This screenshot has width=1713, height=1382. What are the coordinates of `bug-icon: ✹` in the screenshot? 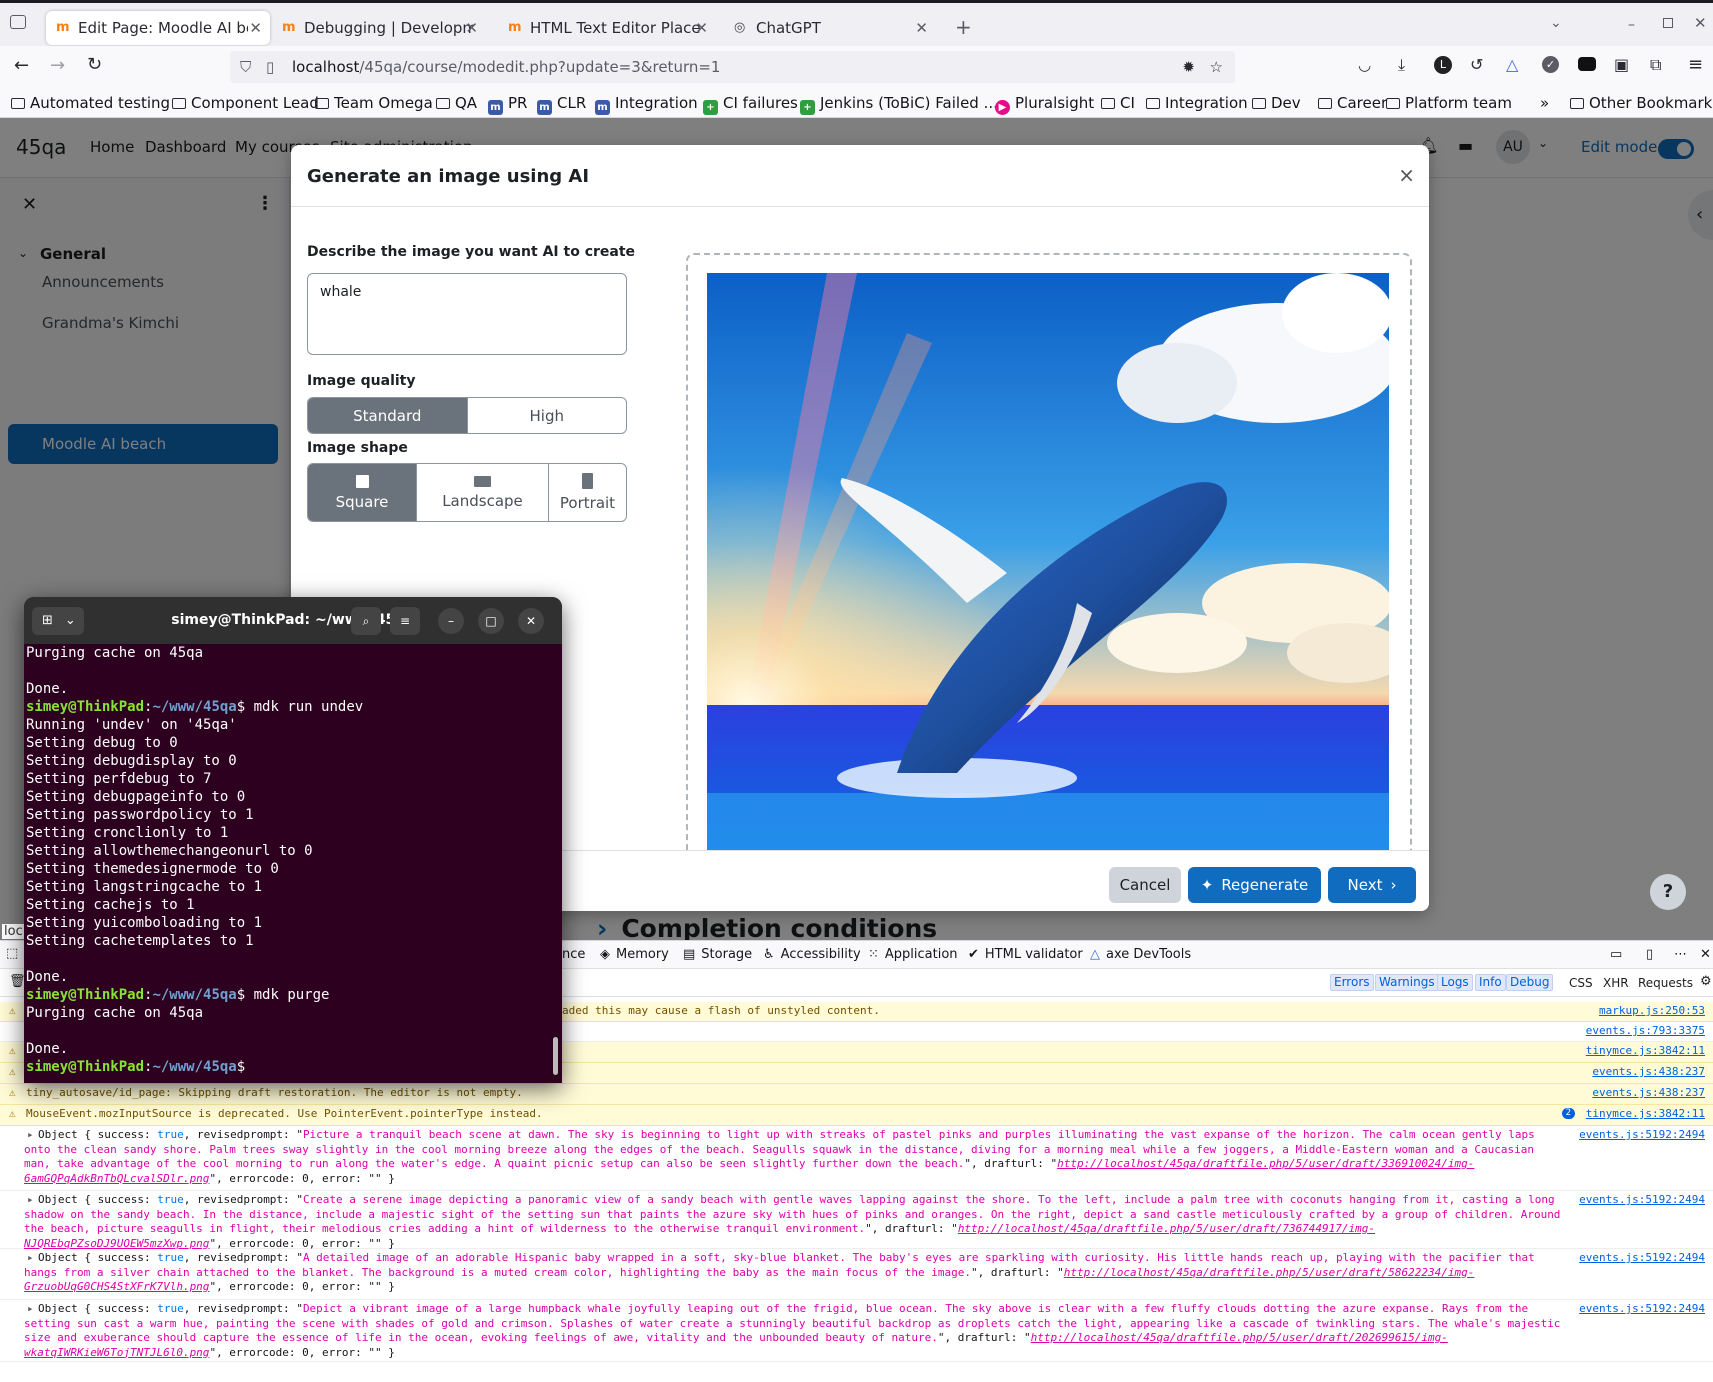 It's located at (1188, 67).